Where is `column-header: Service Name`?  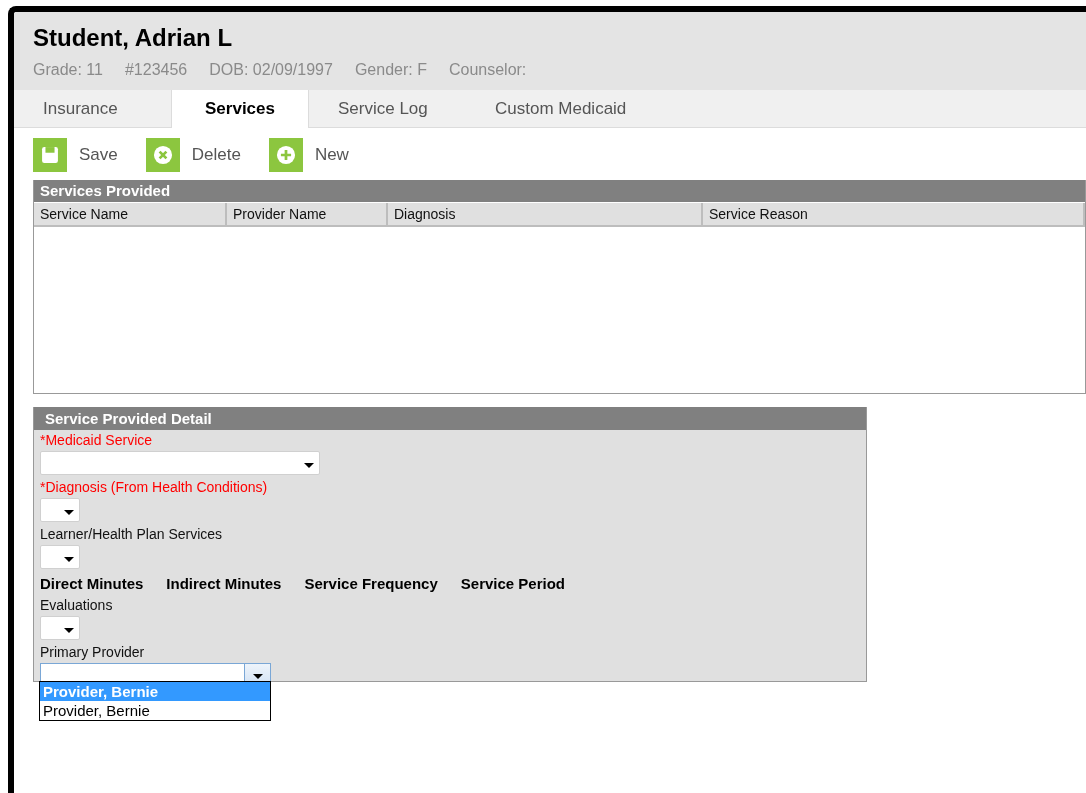 column-header: Service Name is located at coordinates (130, 215).